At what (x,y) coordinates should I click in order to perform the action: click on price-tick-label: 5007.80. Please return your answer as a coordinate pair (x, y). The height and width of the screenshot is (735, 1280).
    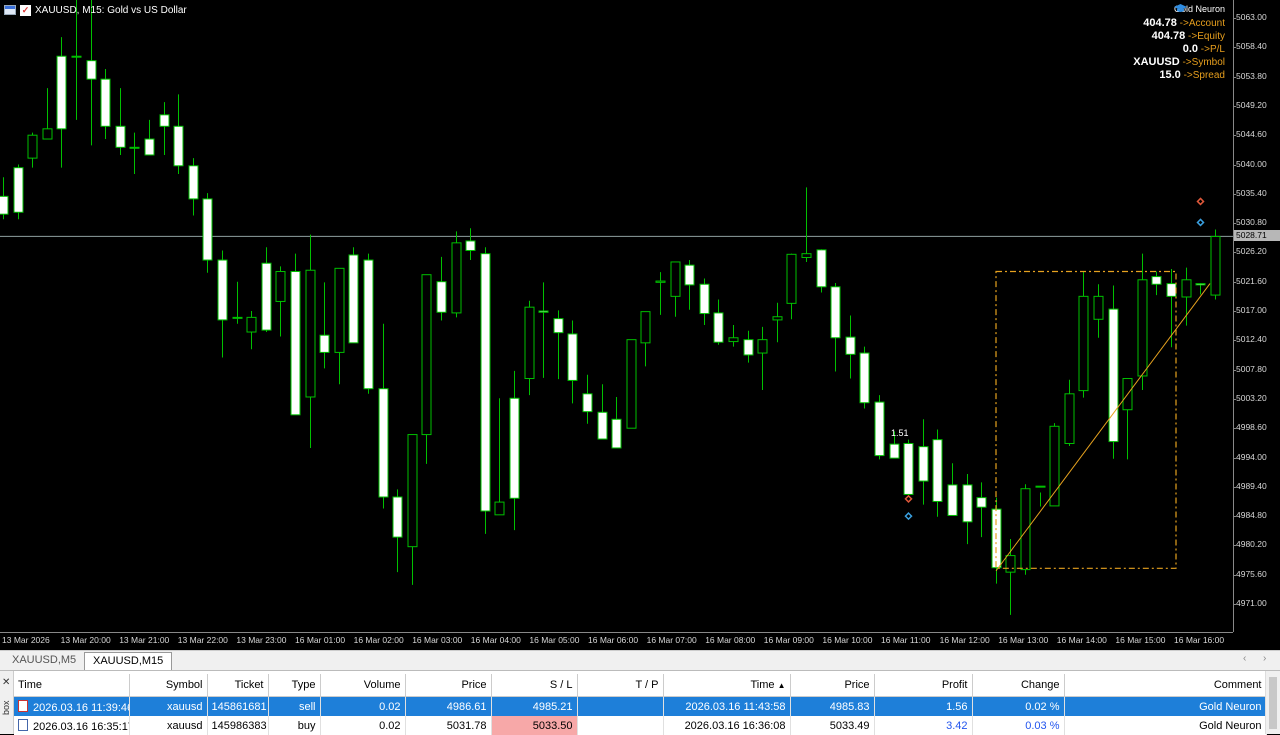
    Looking at the image, I should click on (1251, 368).